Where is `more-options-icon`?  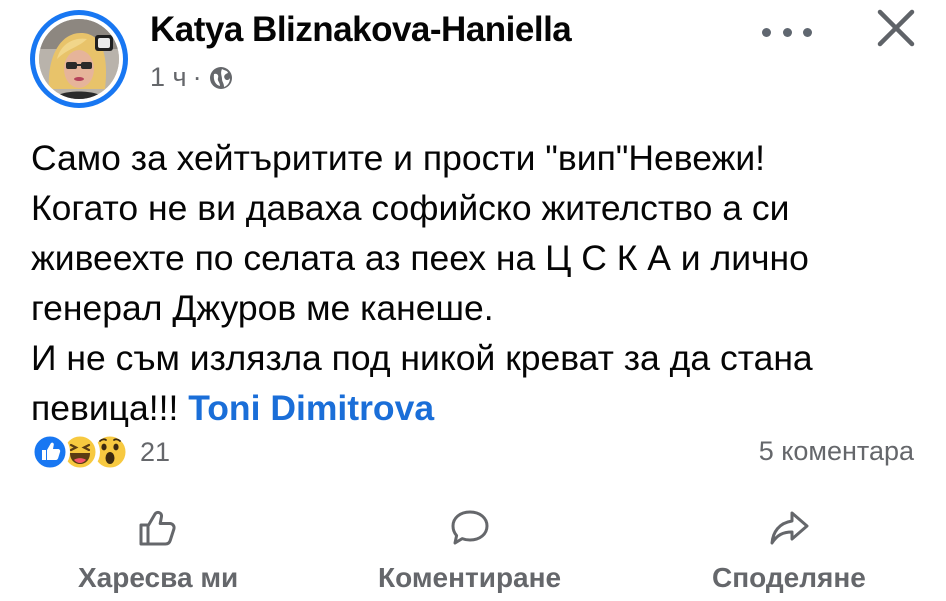 more-options-icon is located at coordinates (787, 32).